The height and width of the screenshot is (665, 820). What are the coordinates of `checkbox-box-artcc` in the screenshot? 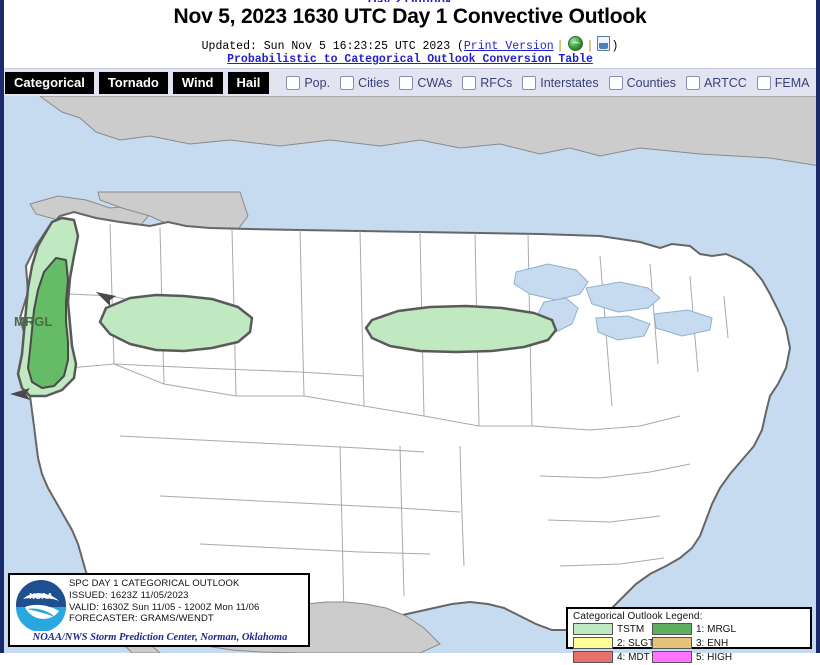 It's located at (693, 83).